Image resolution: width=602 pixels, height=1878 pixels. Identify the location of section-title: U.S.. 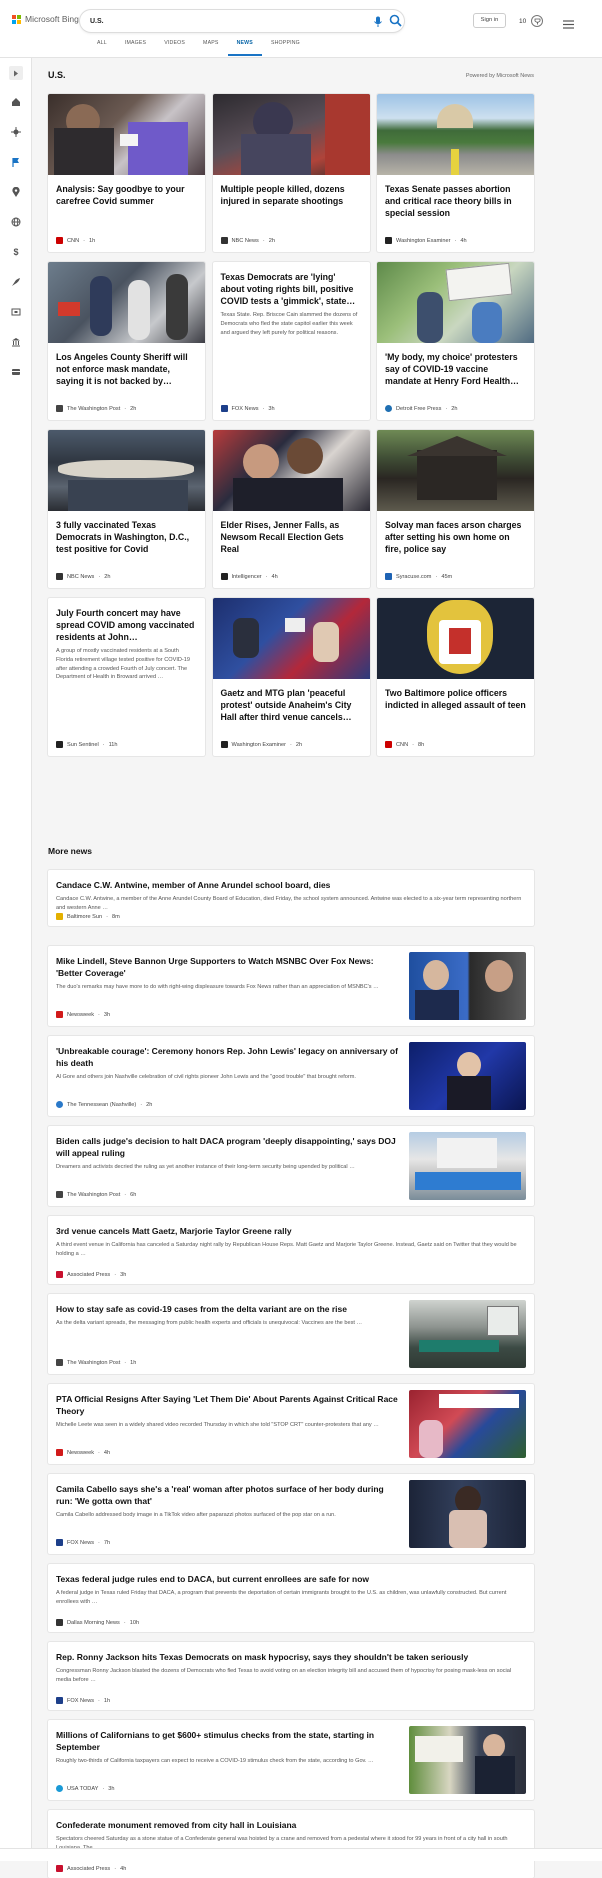
(57, 75).